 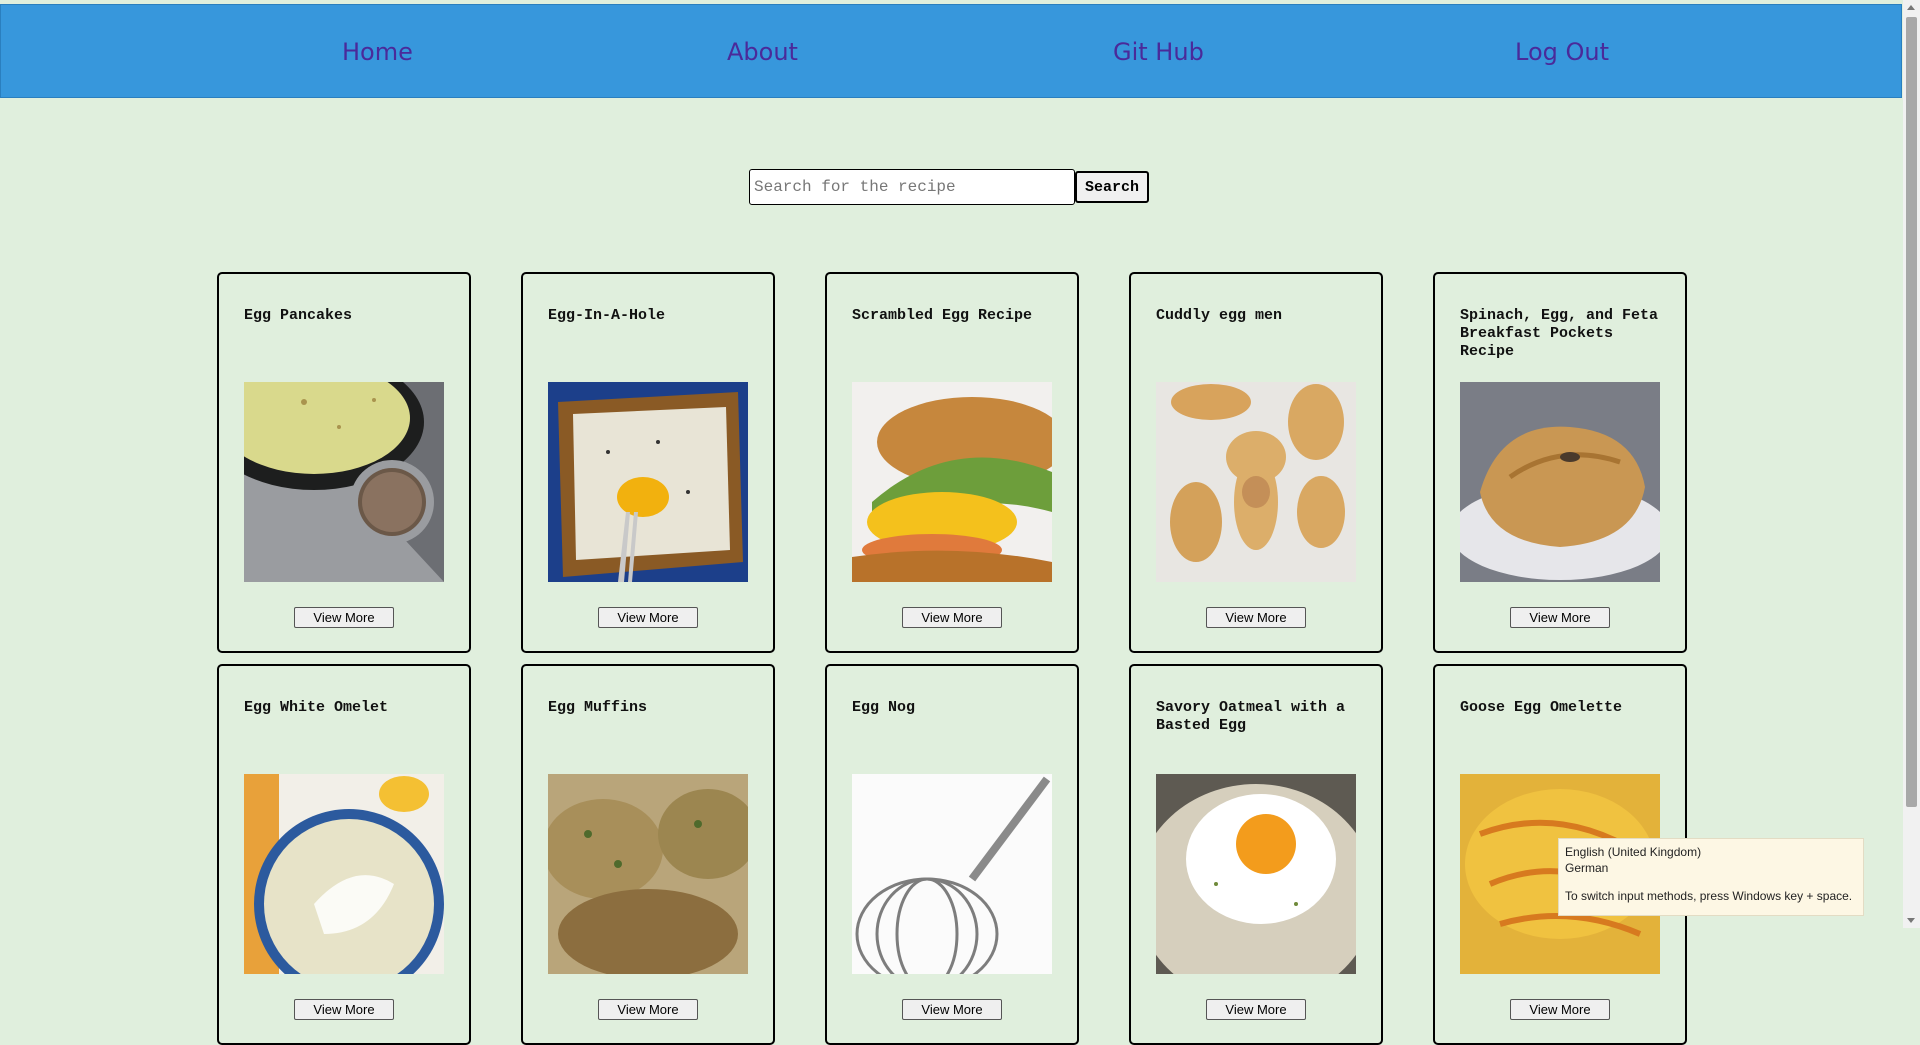 What do you see at coordinates (762, 52) in the screenshot?
I see `nav-about-link: About` at bounding box center [762, 52].